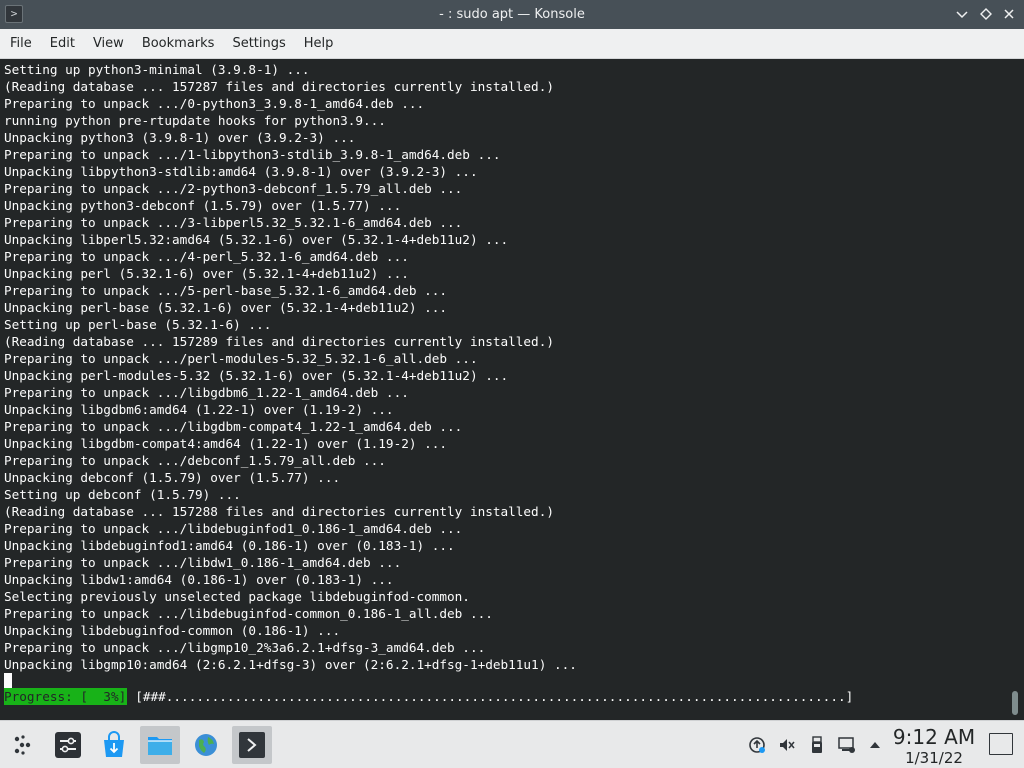 This screenshot has height=768, width=1024. I want to click on tray-update-notifier, so click(757, 745).